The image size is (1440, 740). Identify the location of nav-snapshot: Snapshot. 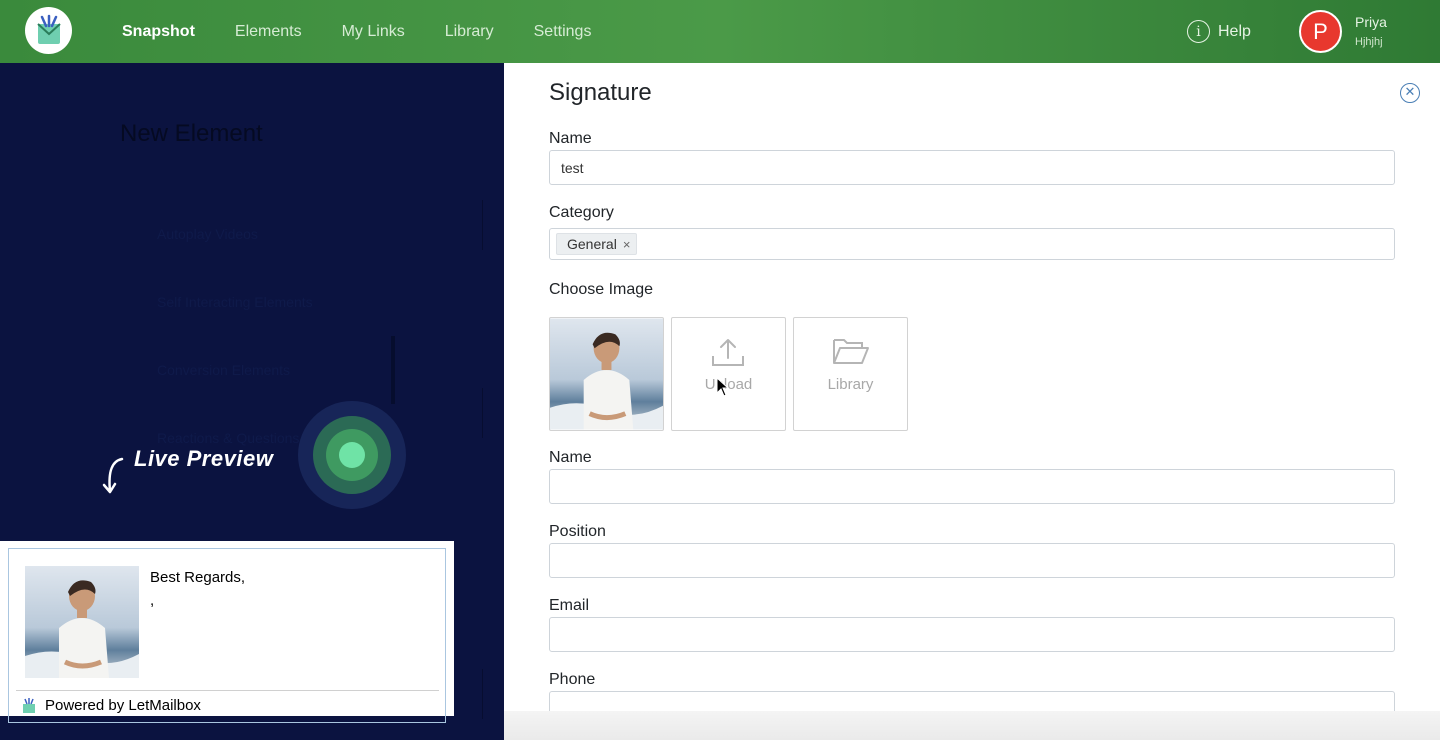
(158, 32).